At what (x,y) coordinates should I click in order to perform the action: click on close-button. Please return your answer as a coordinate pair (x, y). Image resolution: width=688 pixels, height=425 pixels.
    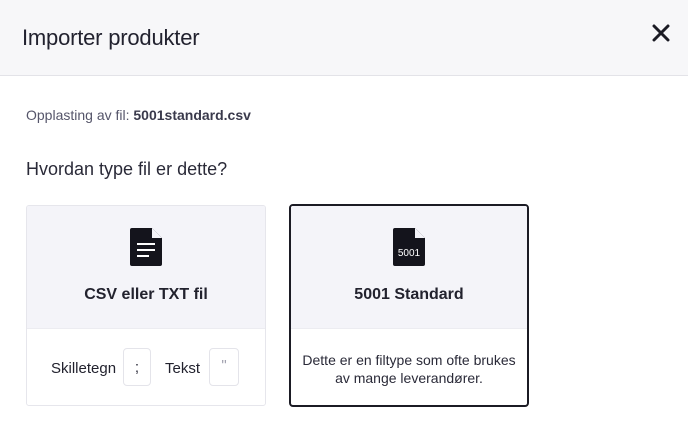
    Looking at the image, I should click on (661, 33).